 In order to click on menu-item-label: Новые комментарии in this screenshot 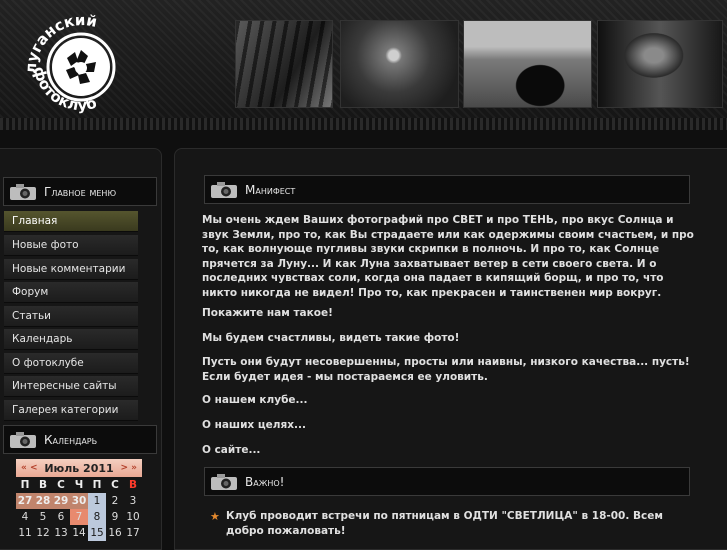, I will do `click(69, 269)`.